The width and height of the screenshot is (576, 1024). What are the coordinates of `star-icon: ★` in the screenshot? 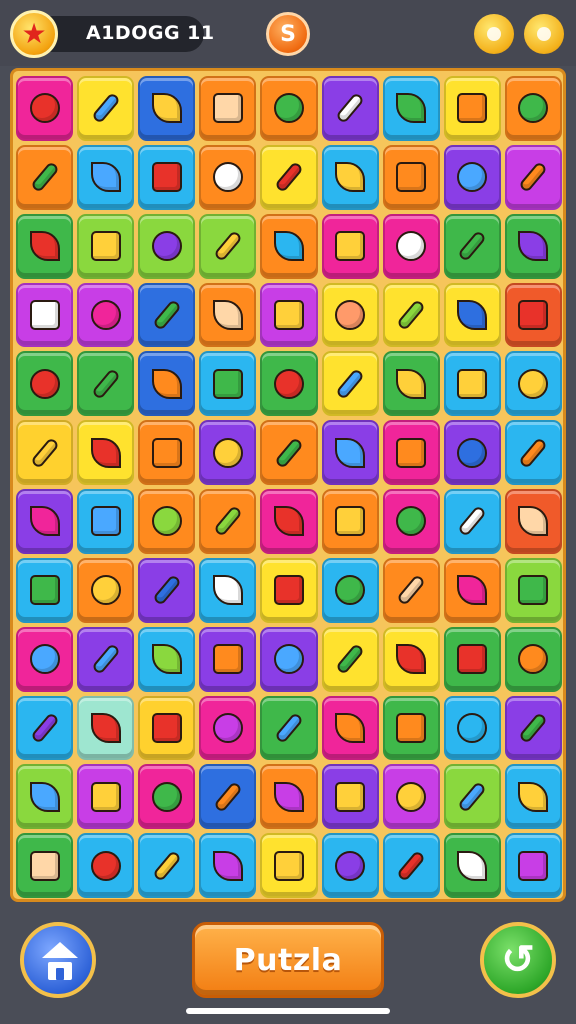 It's located at (34, 34).